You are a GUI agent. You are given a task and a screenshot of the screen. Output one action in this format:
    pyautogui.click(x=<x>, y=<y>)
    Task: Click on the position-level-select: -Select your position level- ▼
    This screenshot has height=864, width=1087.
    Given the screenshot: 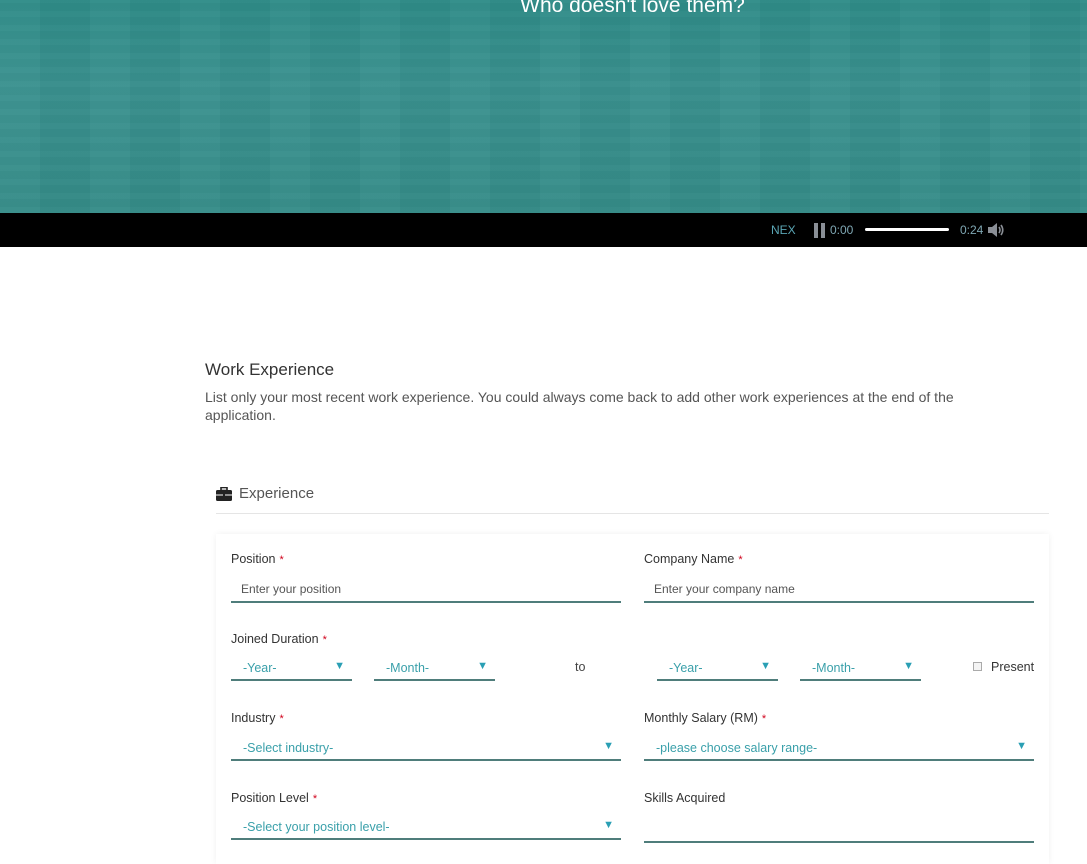 What is the action you would take?
    pyautogui.click(x=426, y=828)
    